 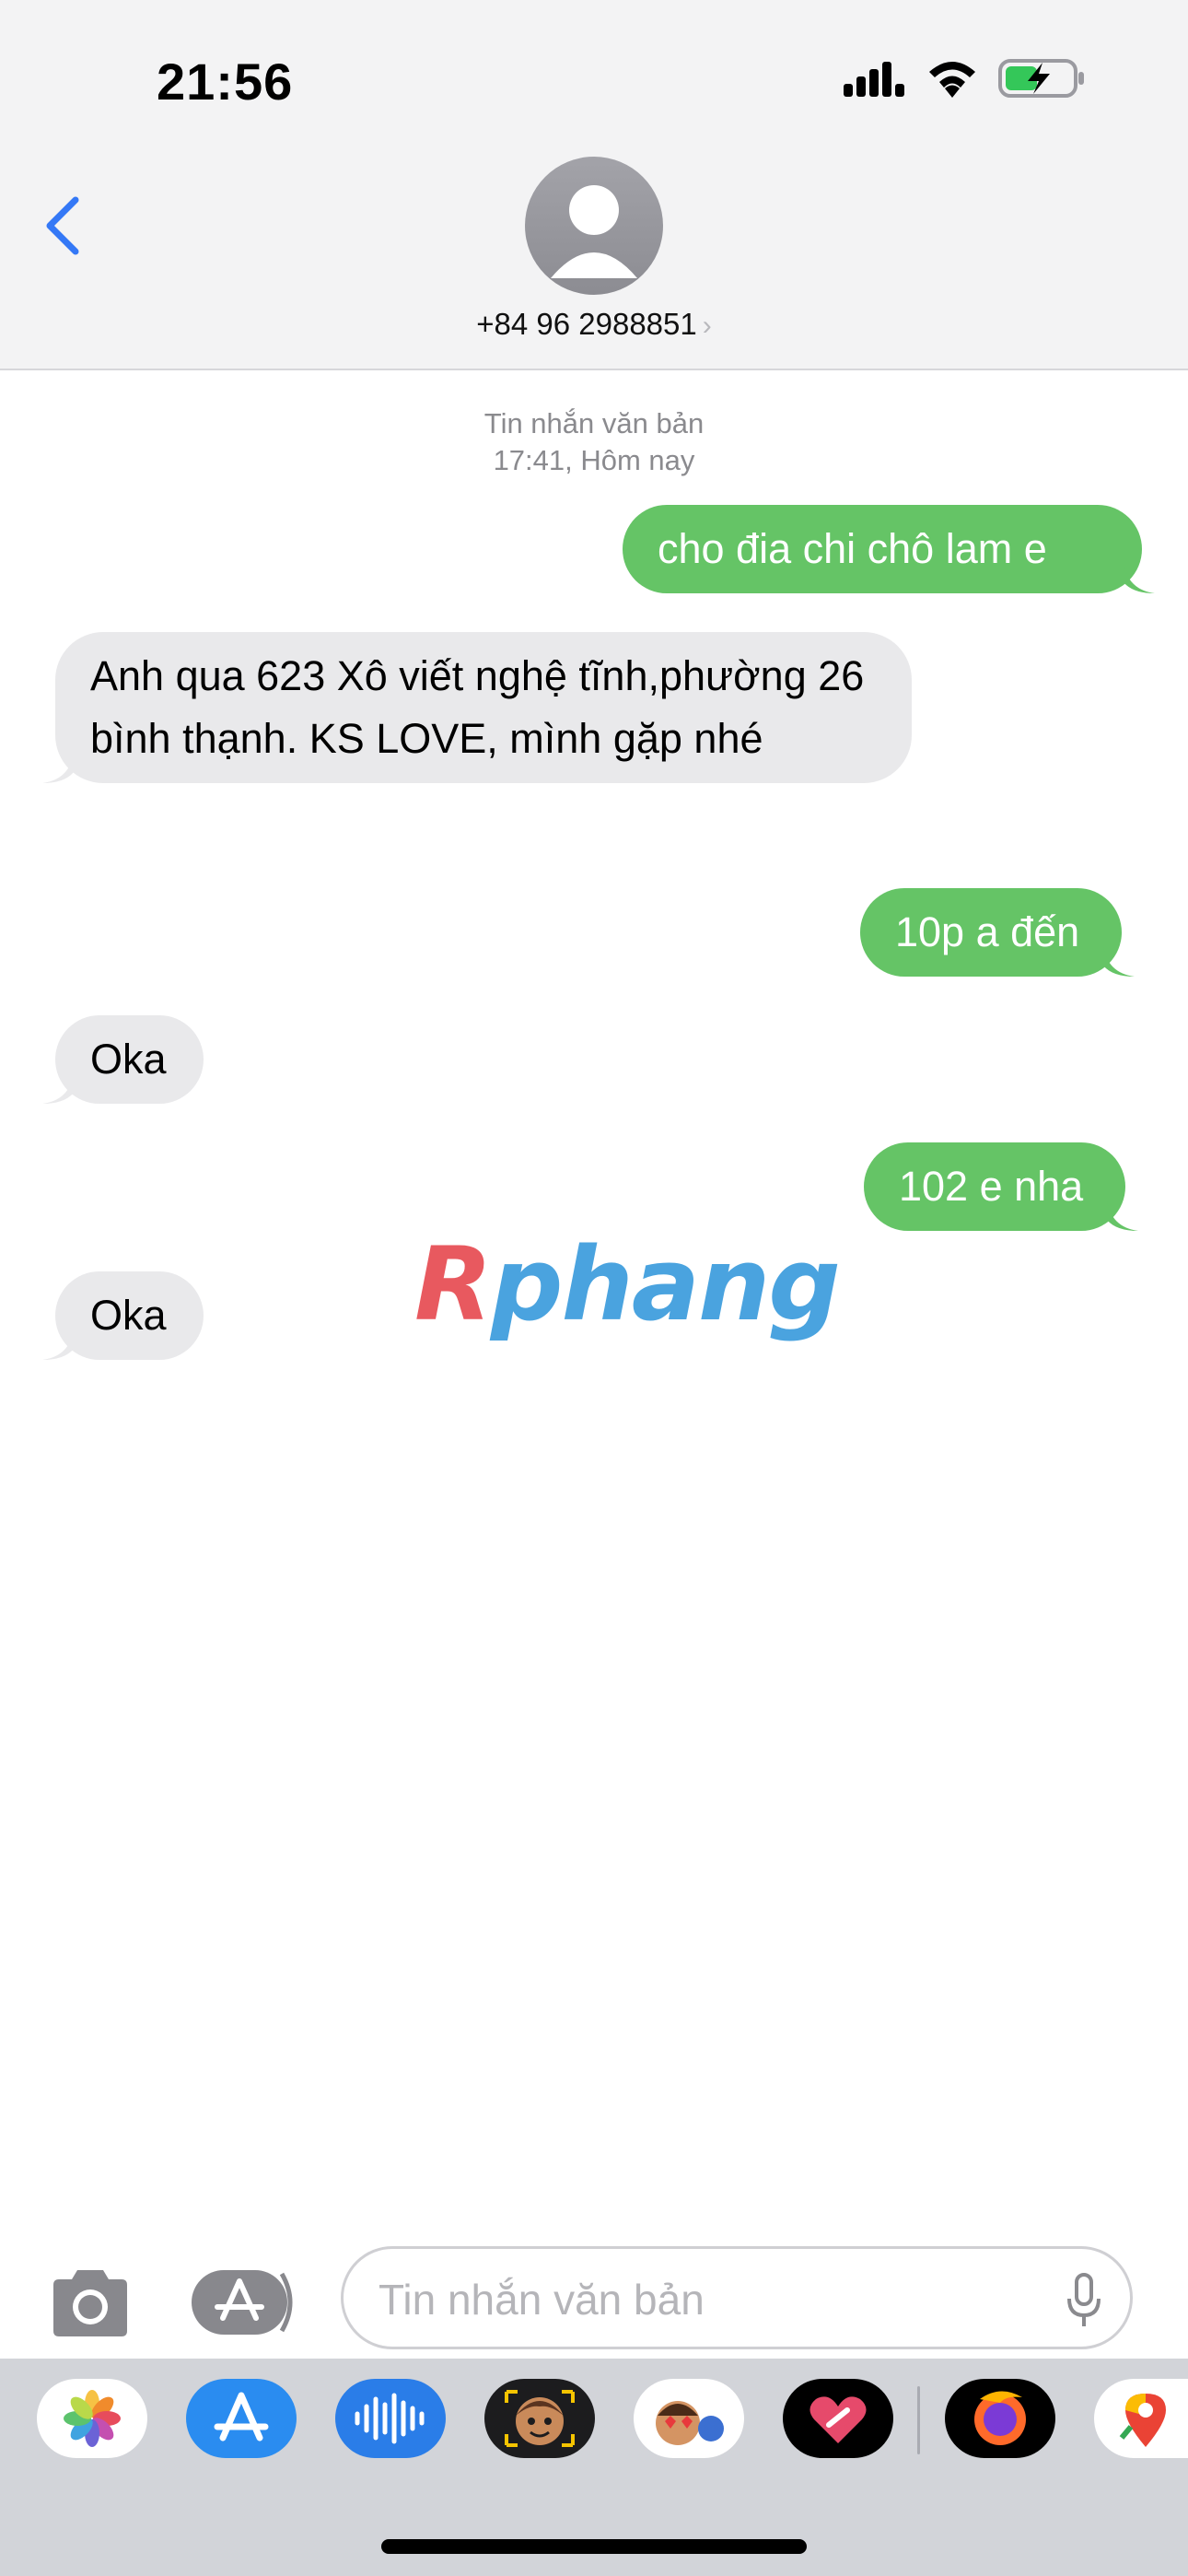 What do you see at coordinates (952, 80) in the screenshot?
I see `wifi-icon` at bounding box center [952, 80].